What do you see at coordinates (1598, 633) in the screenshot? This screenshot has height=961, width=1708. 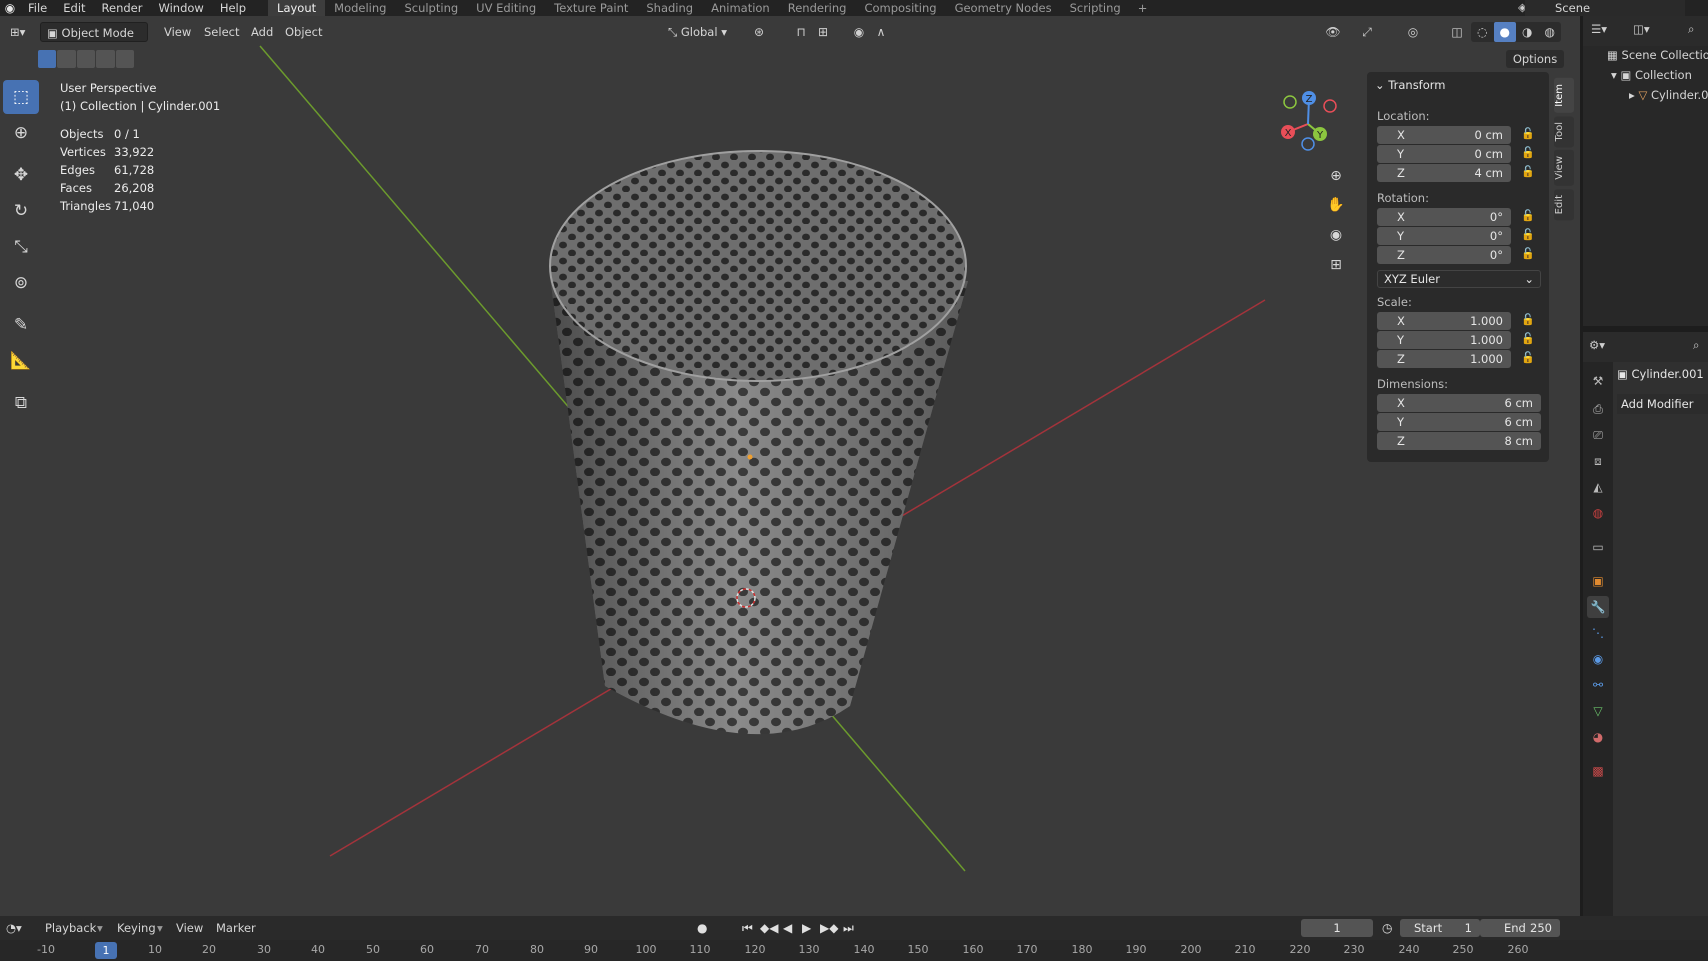 I see `particles-tab-icon: ⋱` at bounding box center [1598, 633].